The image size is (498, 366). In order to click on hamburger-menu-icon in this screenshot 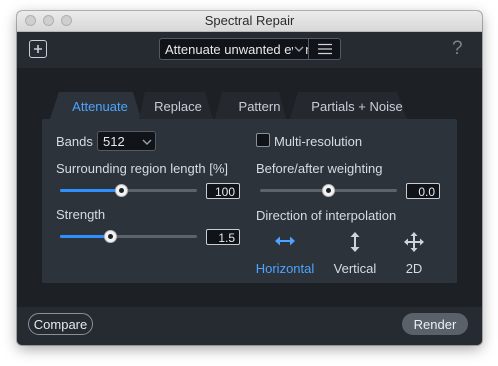, I will do `click(324, 49)`.